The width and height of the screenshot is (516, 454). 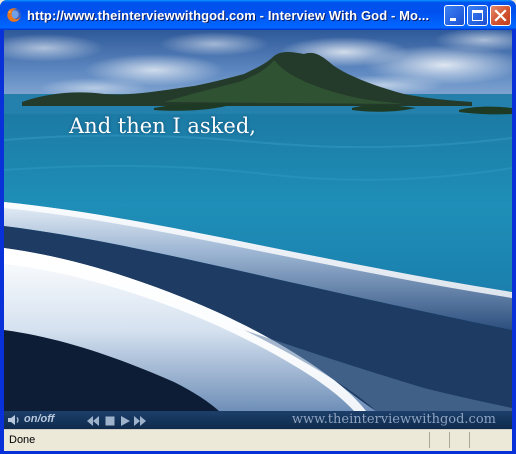 What do you see at coordinates (140, 420) in the screenshot?
I see `fast-forward-icon` at bounding box center [140, 420].